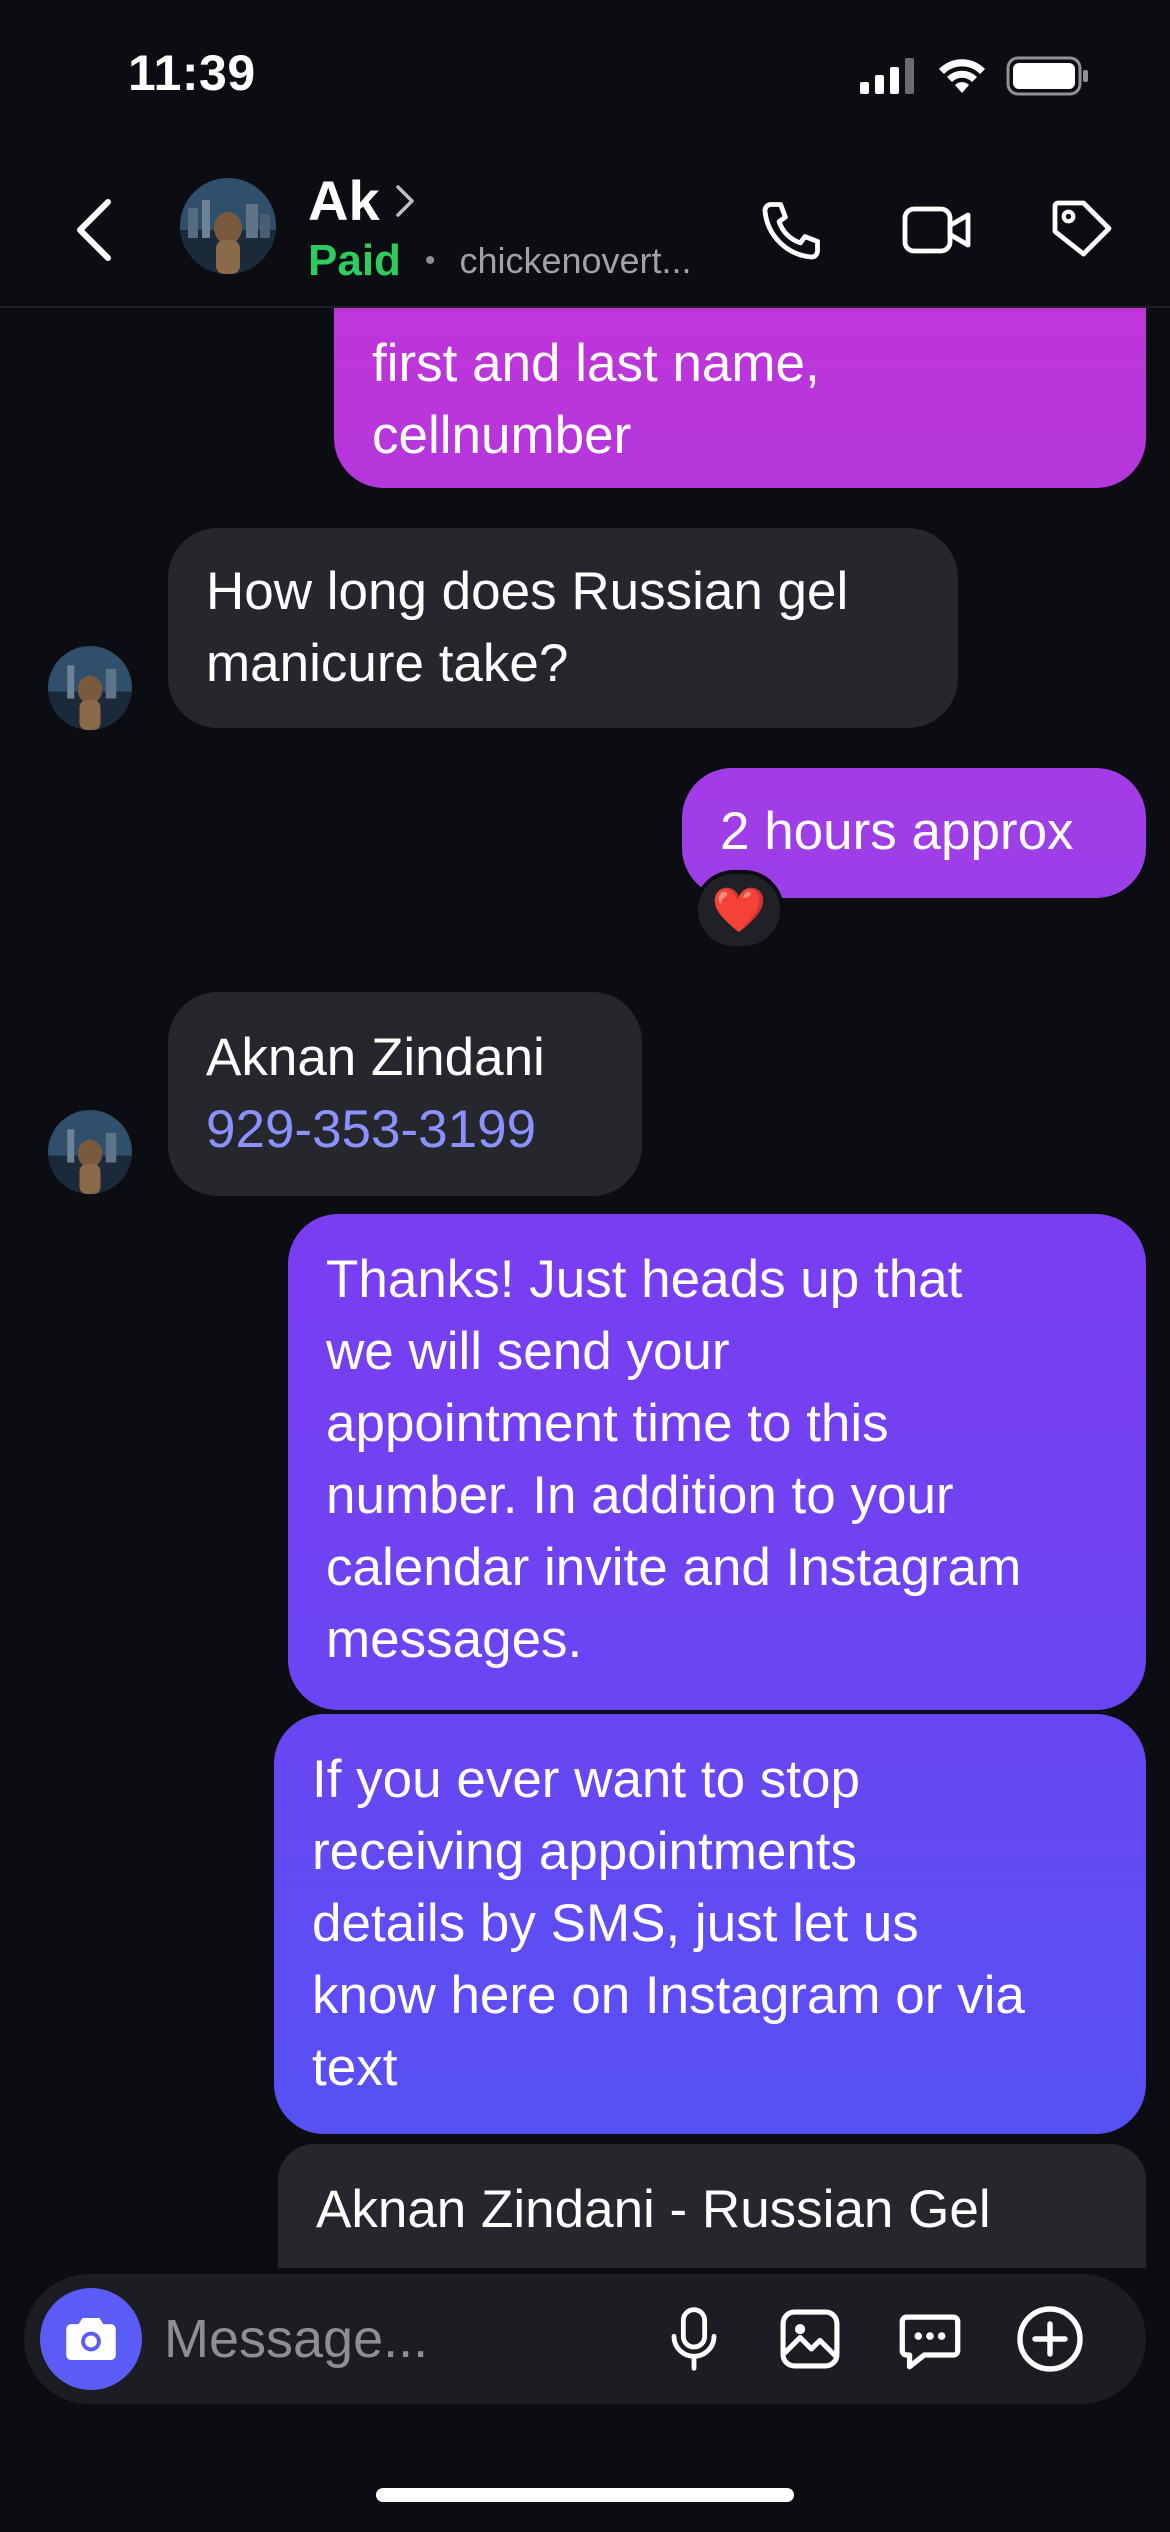 The image size is (1170, 2532). What do you see at coordinates (640, 1495) in the screenshot?
I see `message-text-line: number. In addition to your` at bounding box center [640, 1495].